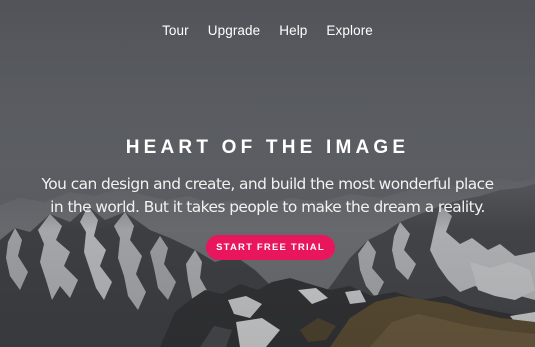  What do you see at coordinates (270, 247) in the screenshot?
I see `start-free-trial-button: START FREE TRIAL` at bounding box center [270, 247].